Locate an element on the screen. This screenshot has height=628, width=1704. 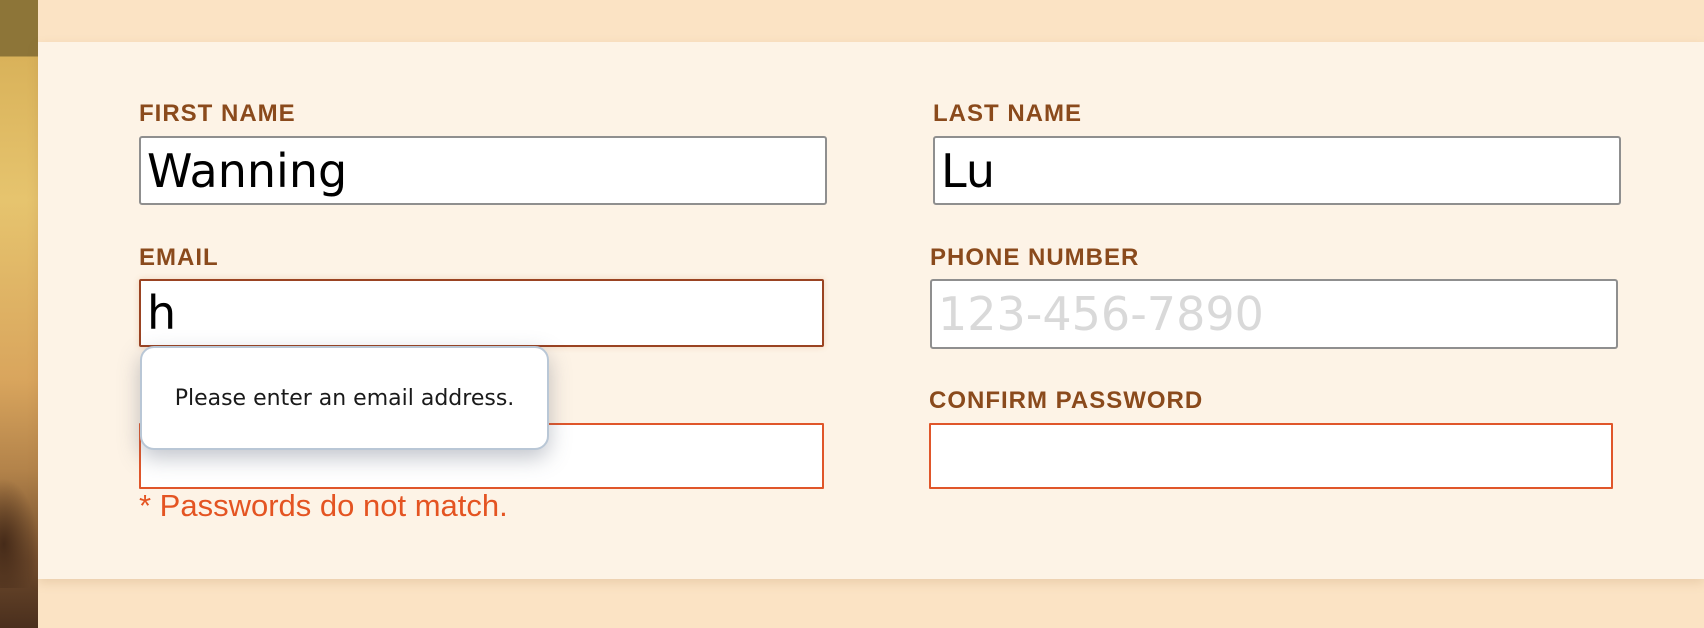
last-name-input is located at coordinates (1277, 170).